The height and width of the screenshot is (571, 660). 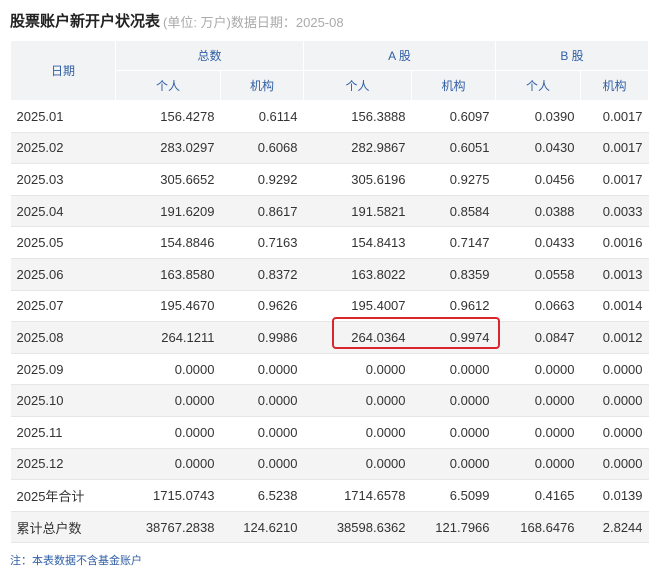 I want to click on header-total-inst: 机构, so click(x=262, y=85).